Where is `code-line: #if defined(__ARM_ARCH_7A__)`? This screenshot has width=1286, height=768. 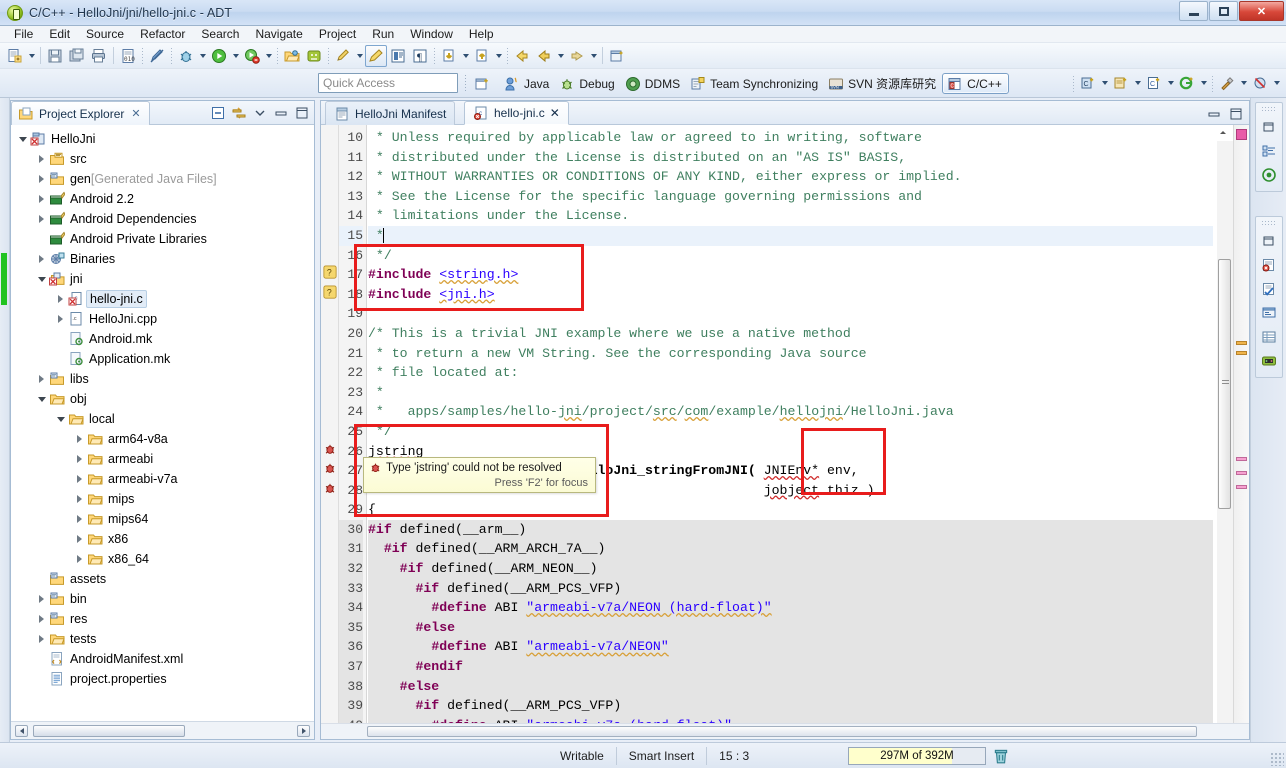 code-line: #if defined(__ARM_ARCH_7A__) is located at coordinates (790, 549).